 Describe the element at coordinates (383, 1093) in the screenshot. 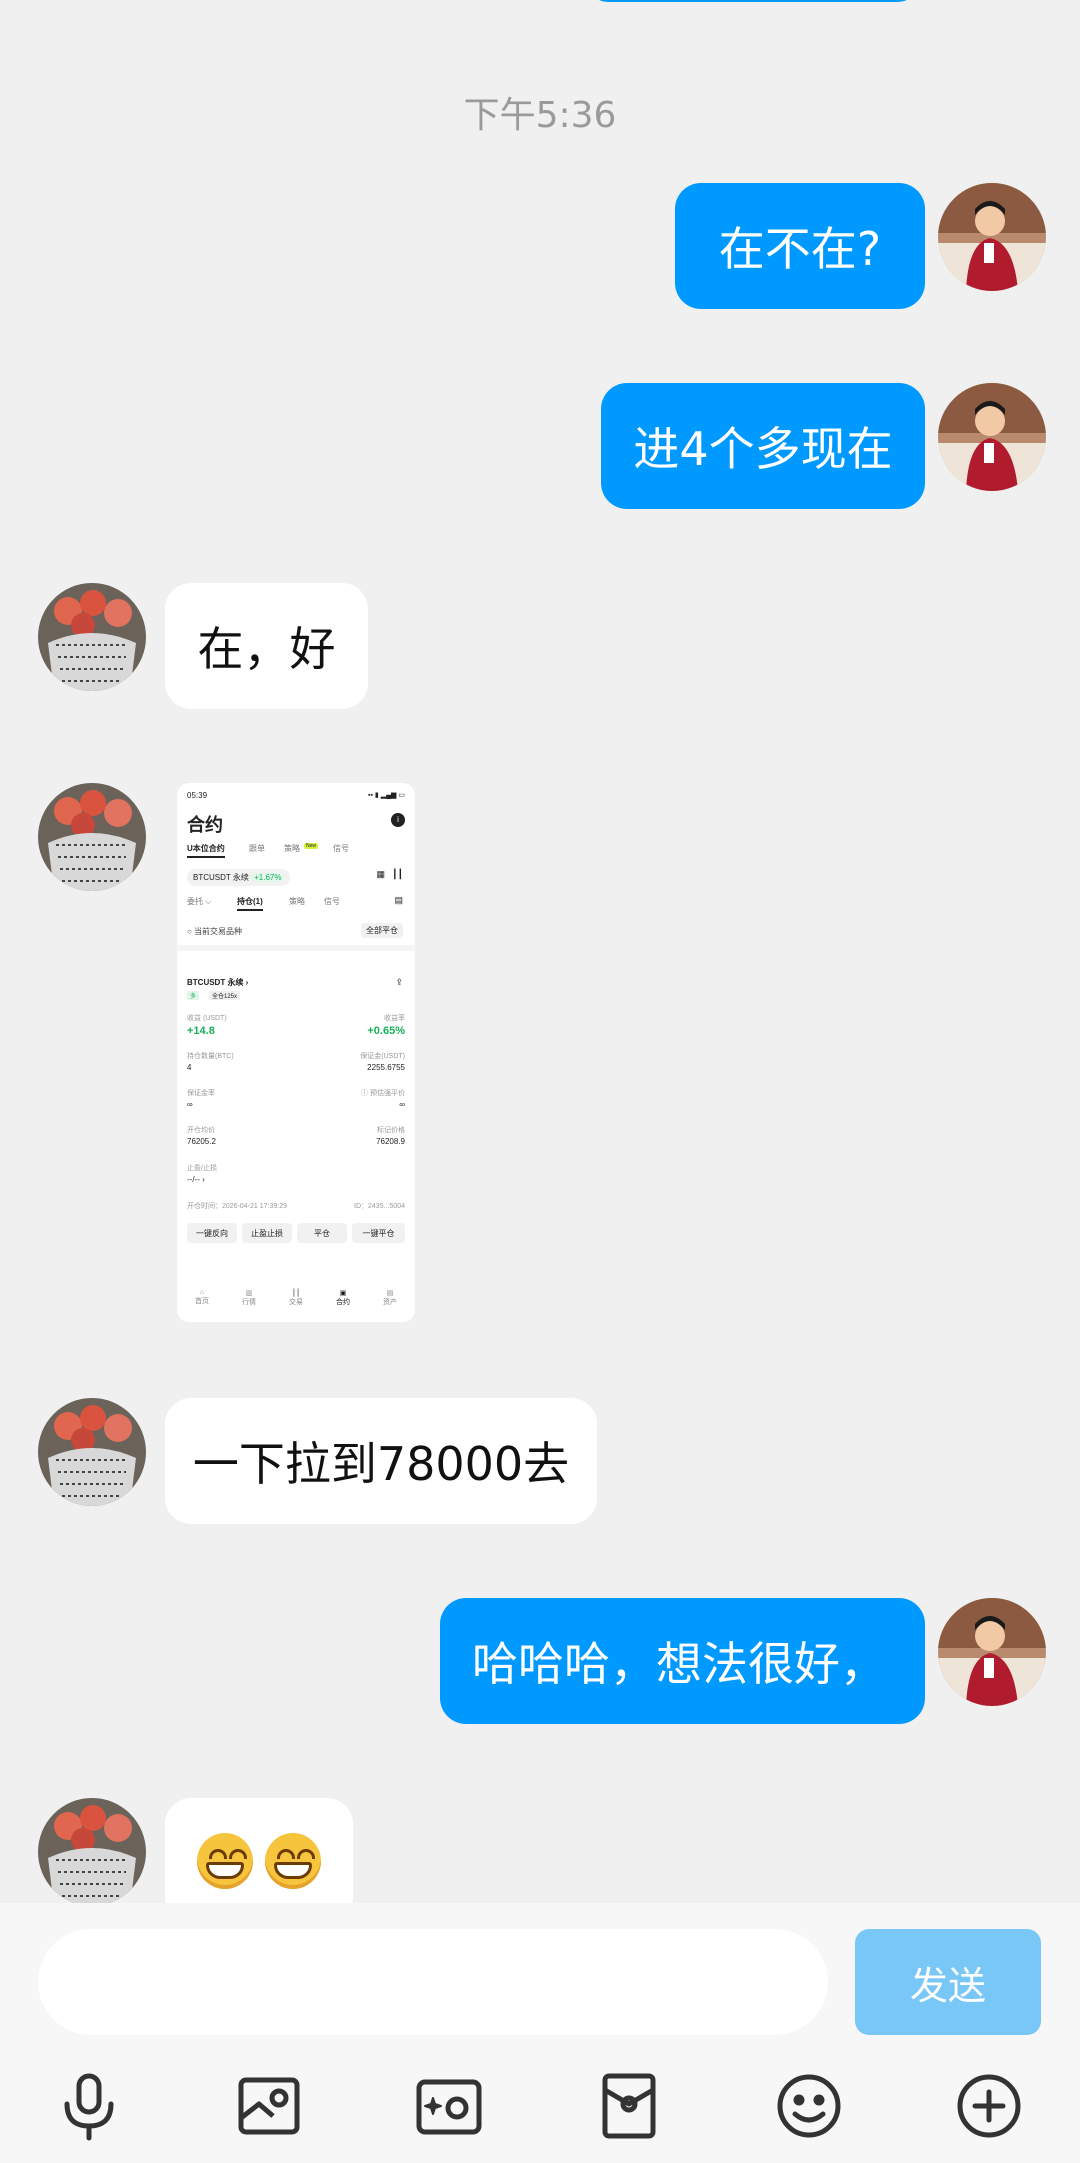

I see `liq-label: ⓘ 预估强平价` at that location.